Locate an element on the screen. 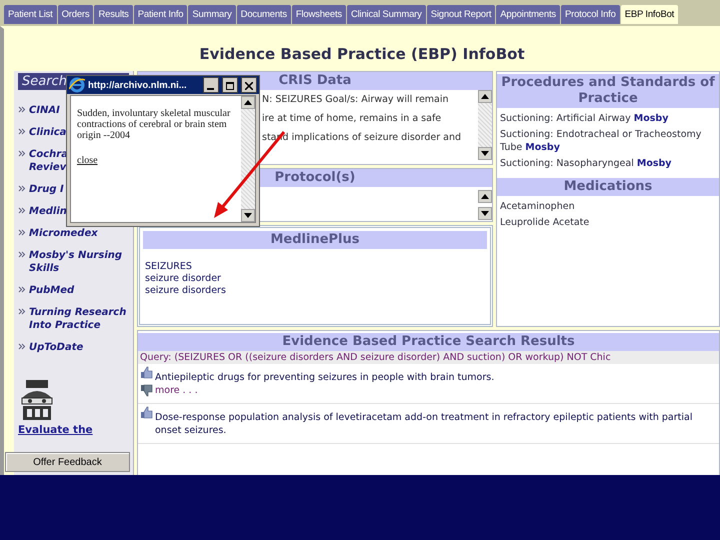  query-text: Query: (SEIZURES OR ((seizure disorders AND seizure disorder) AND suction) OR workup) NOT Chic is located at coordinates (428, 357).